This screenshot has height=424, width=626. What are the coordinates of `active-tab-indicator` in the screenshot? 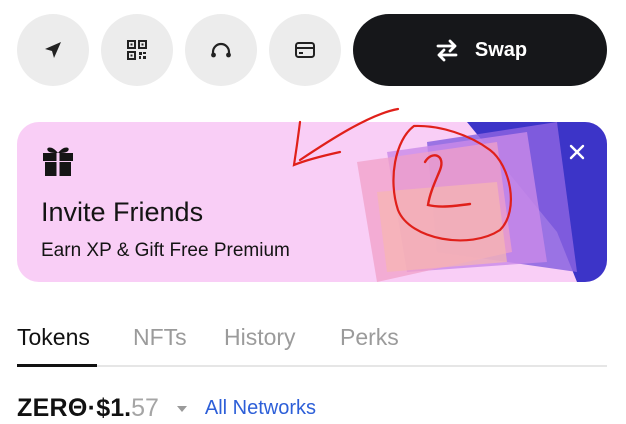 It's located at (57, 365).